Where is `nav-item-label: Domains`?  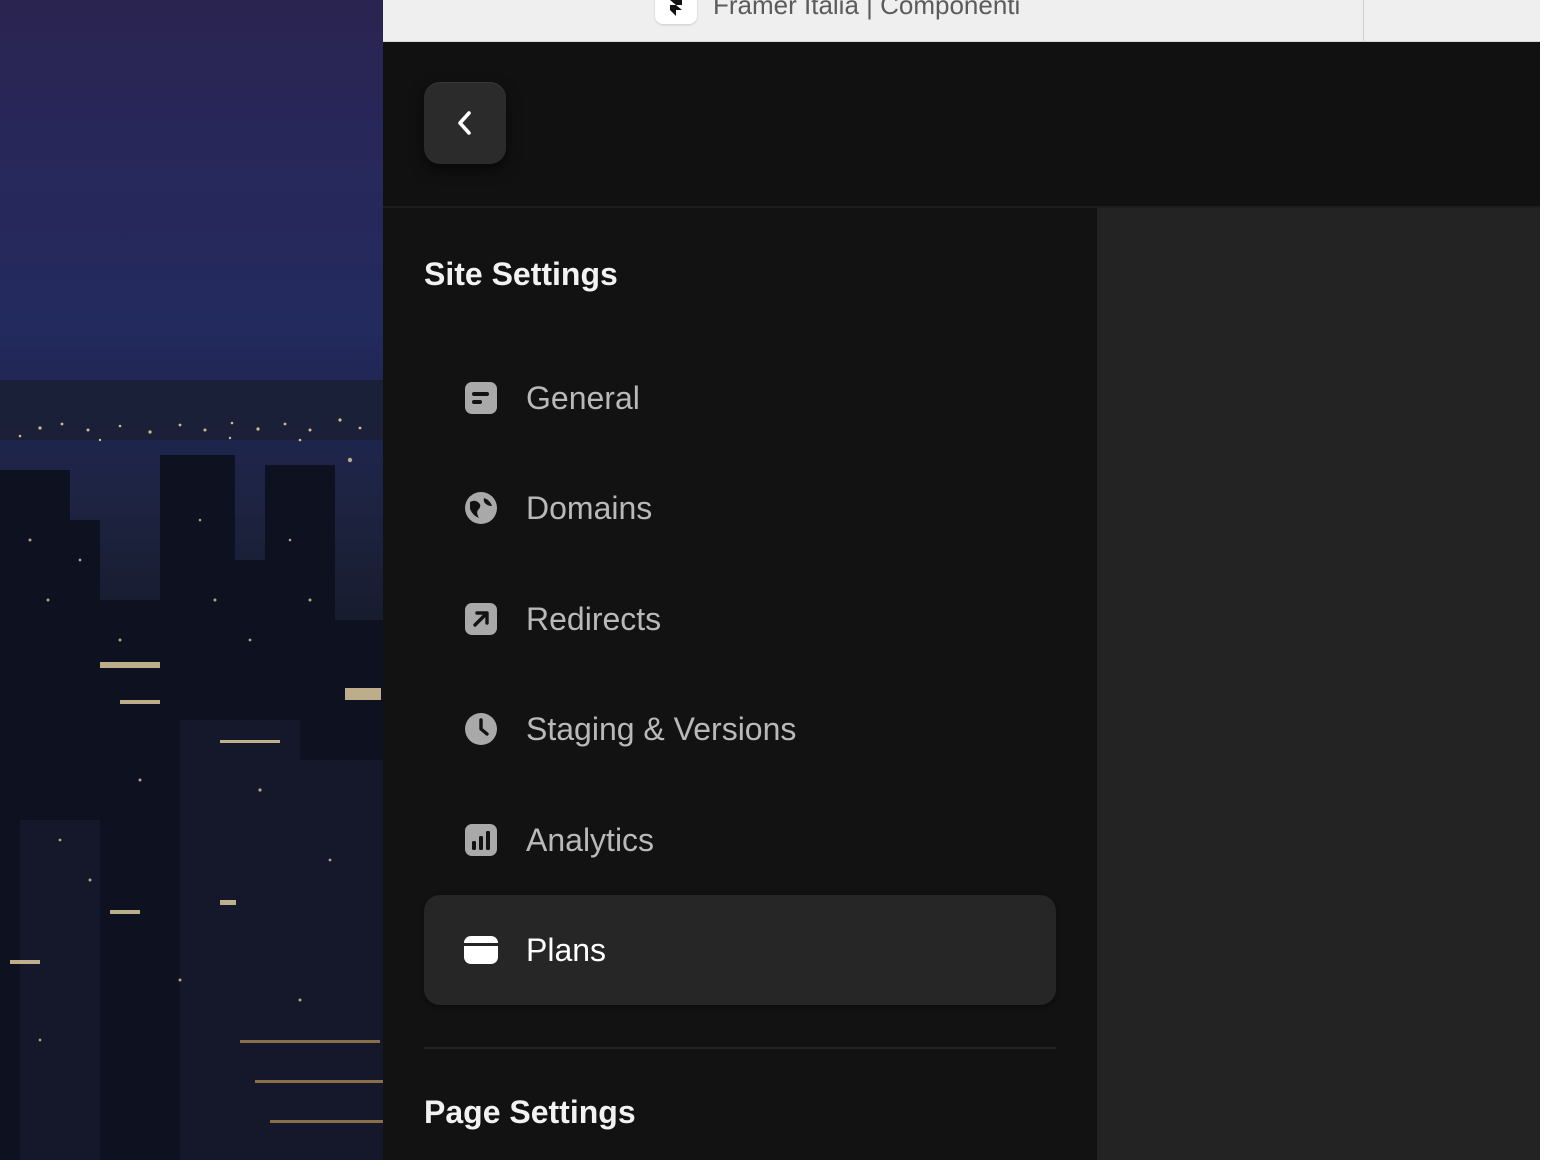
nav-item-label: Domains is located at coordinates (589, 507).